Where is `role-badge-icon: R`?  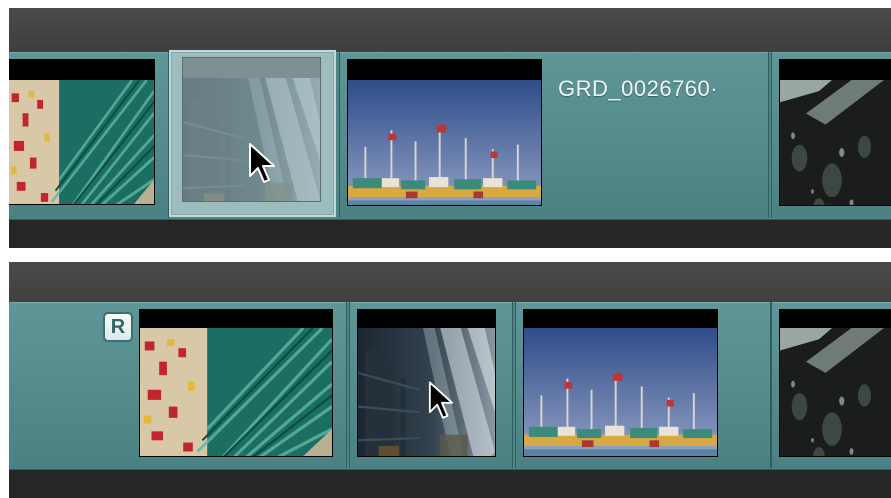
role-badge-icon: R is located at coordinates (118, 327).